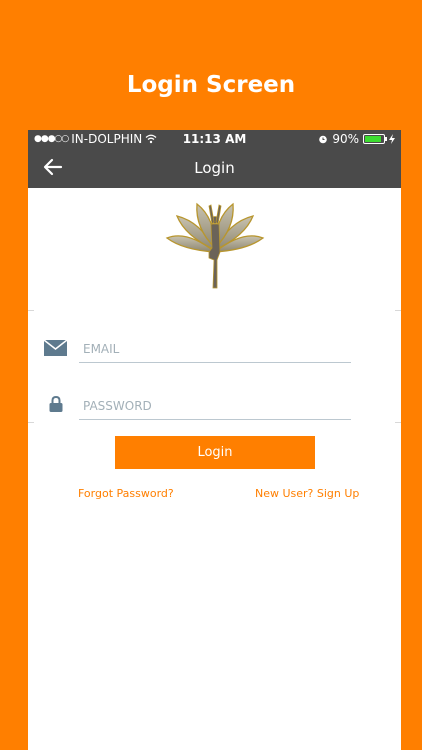  What do you see at coordinates (31, 310) in the screenshot?
I see `divider-left` at bounding box center [31, 310].